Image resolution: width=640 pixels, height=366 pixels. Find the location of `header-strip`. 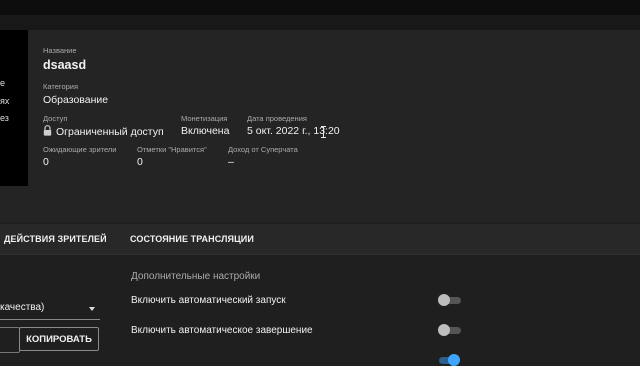

header-strip is located at coordinates (320, 22).